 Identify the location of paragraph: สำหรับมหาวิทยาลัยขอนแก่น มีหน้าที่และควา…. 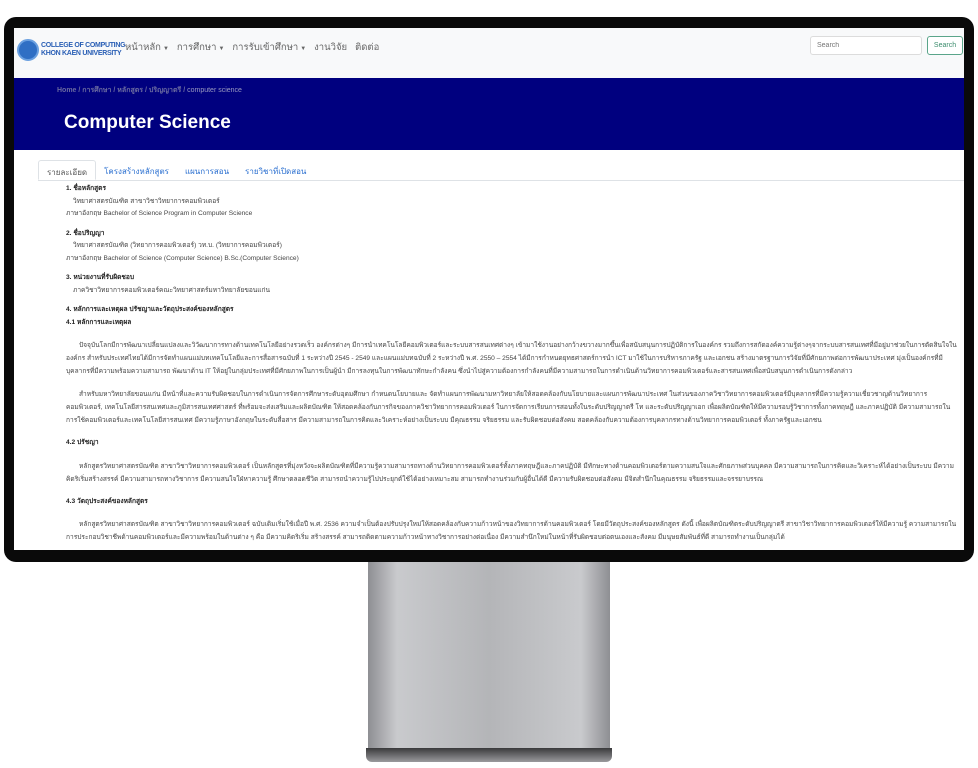
(508, 407).